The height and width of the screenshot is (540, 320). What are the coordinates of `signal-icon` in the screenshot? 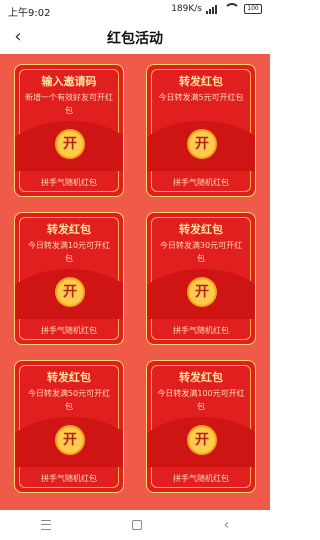 It's located at (213, 9).